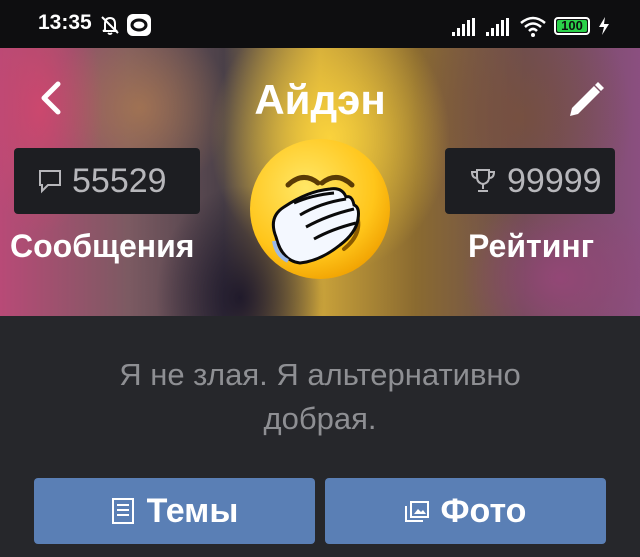 The width and height of the screenshot is (640, 557). I want to click on photos-button-label: Фото, so click(483, 510).